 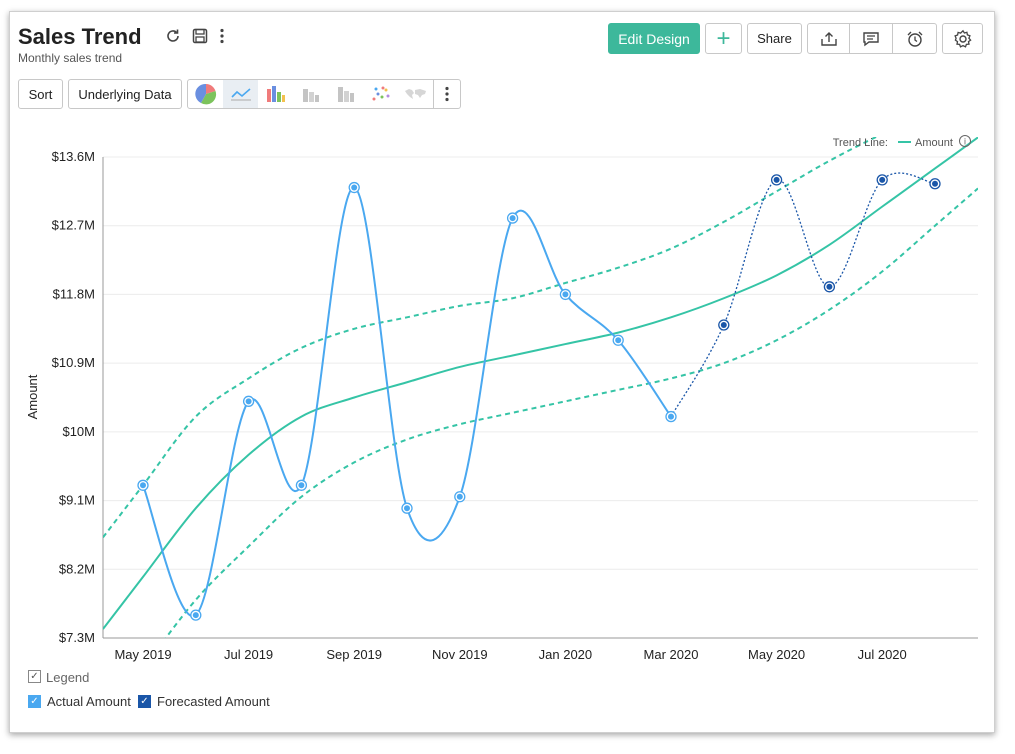 I want to click on y-tick-label: $10M, so click(x=78, y=431).